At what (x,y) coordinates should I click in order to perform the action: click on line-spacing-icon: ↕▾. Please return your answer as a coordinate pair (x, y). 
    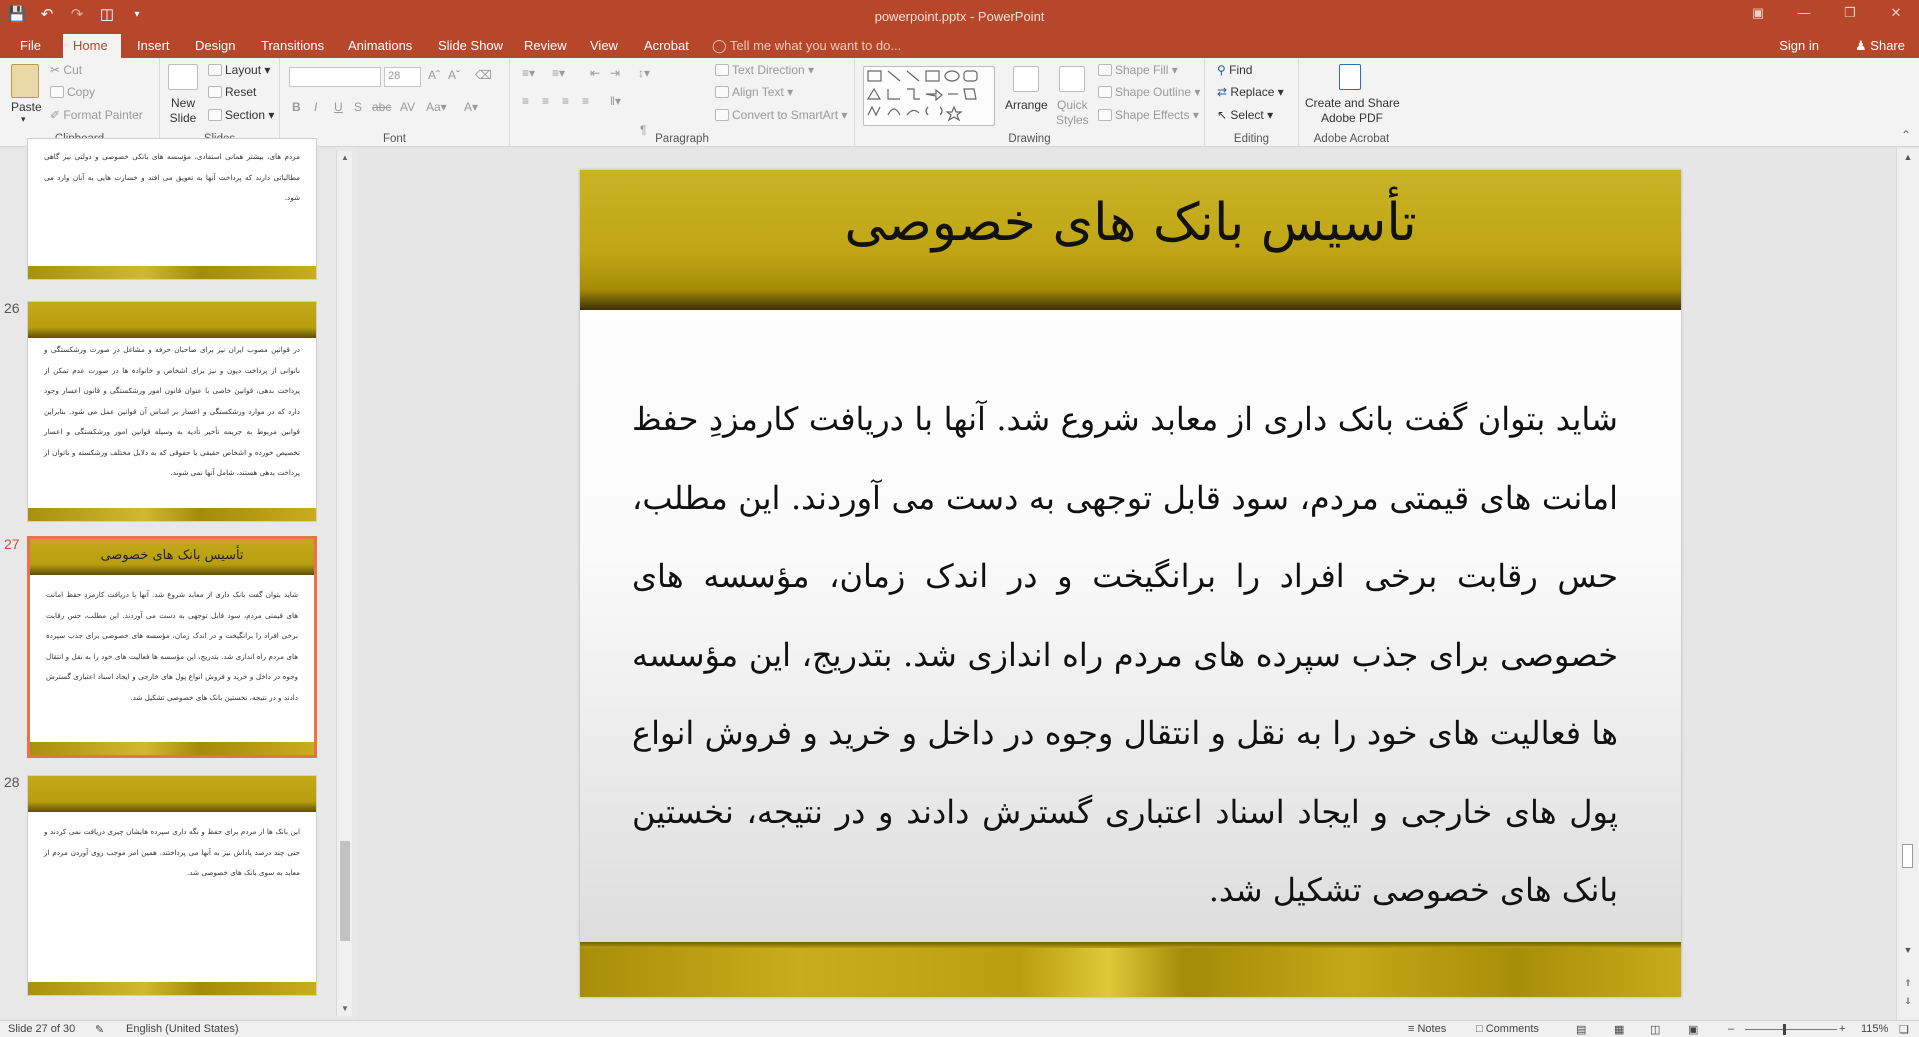
    Looking at the image, I should click on (644, 73).